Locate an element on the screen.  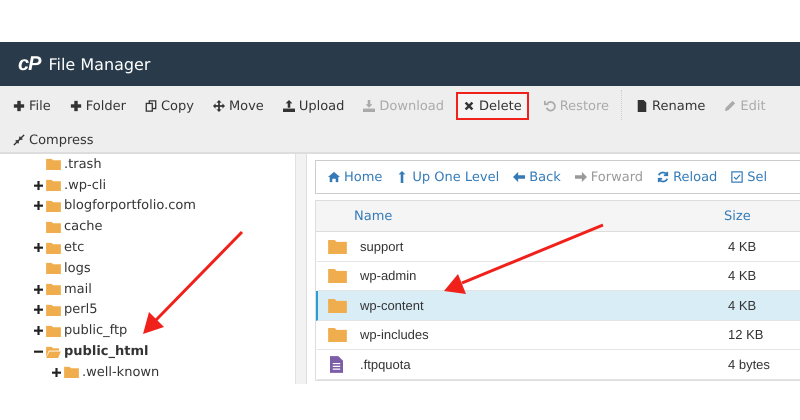
compress-icon is located at coordinates (19, 140).